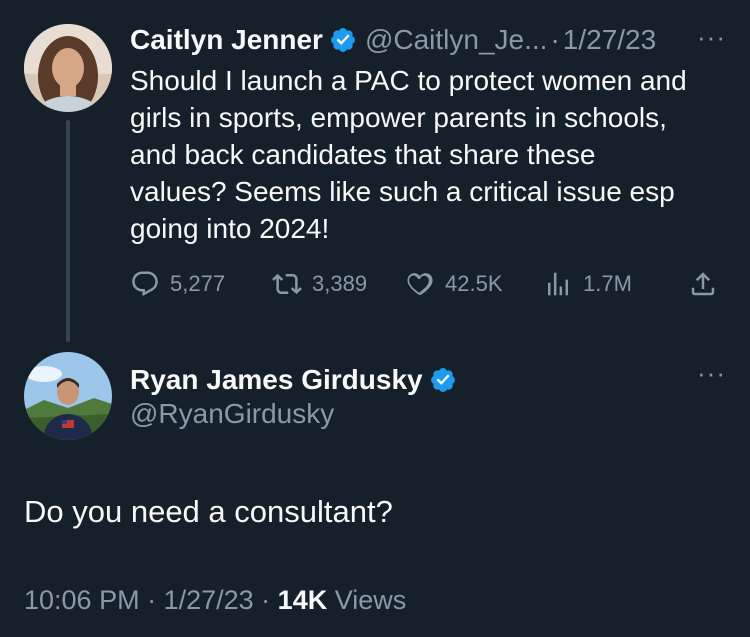 The image size is (750, 637). I want to click on retweet-count: 3,389, so click(340, 283).